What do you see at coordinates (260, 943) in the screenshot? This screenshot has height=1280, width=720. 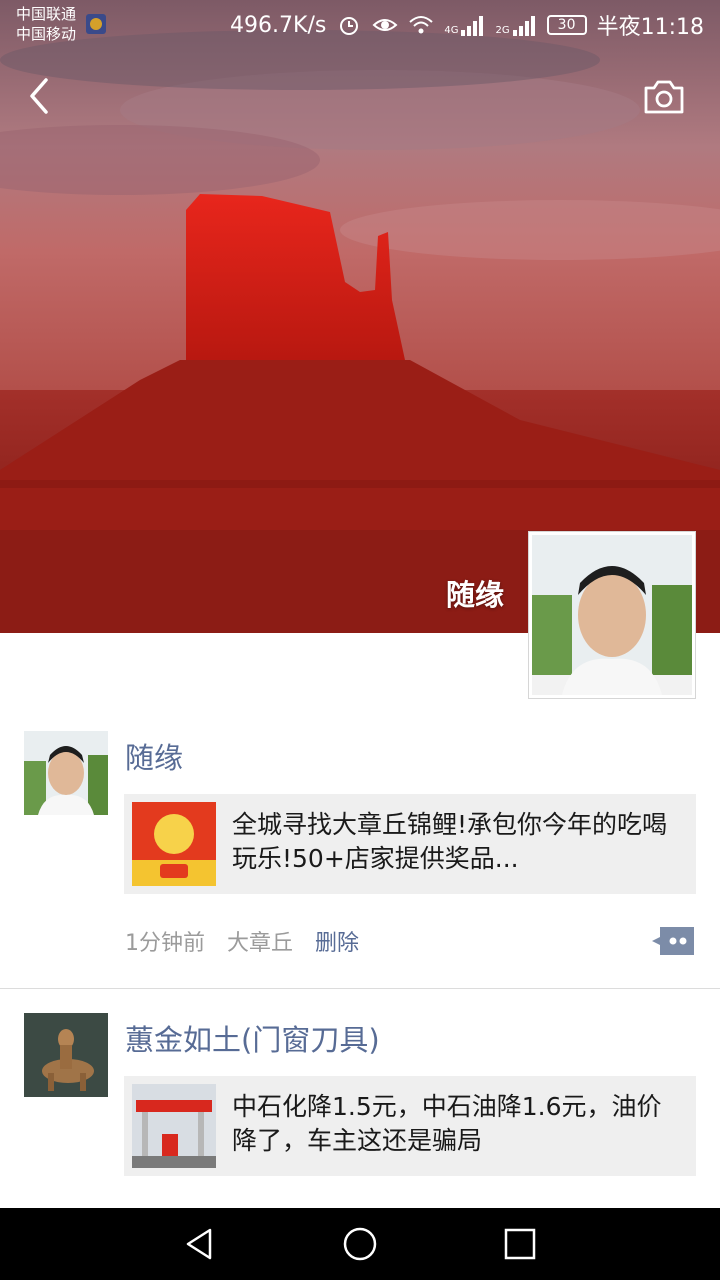 I see `post-location: 大章丘` at bounding box center [260, 943].